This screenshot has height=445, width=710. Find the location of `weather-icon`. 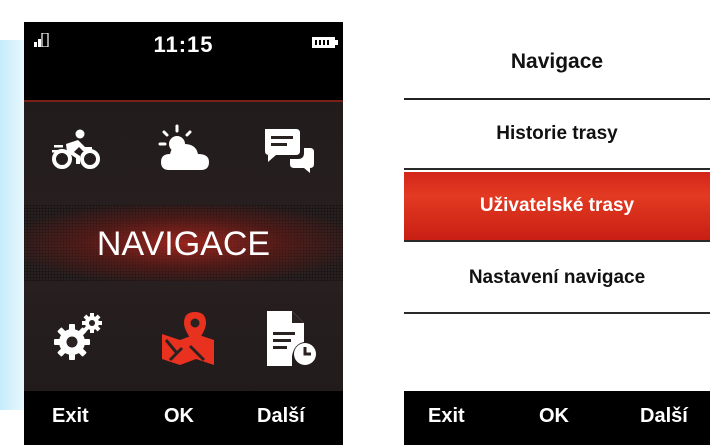

weather-icon is located at coordinates (185, 149).